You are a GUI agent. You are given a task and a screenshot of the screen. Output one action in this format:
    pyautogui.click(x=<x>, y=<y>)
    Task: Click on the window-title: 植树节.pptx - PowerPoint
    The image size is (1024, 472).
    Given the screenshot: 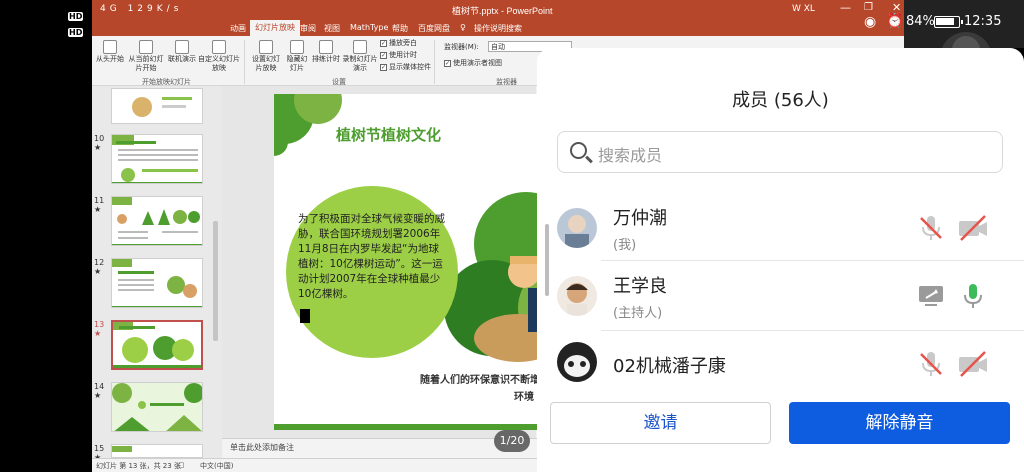 What is the action you would take?
    pyautogui.click(x=502, y=11)
    